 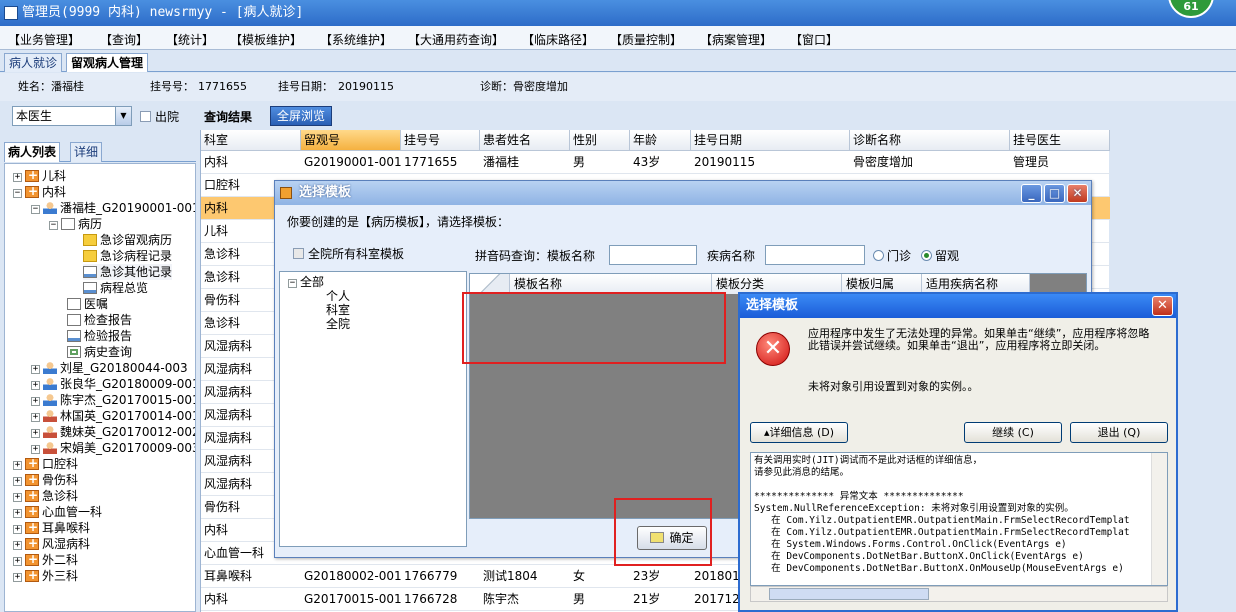 What do you see at coordinates (75, 224) in the screenshot?
I see `tree-node: − 病历` at bounding box center [75, 224].